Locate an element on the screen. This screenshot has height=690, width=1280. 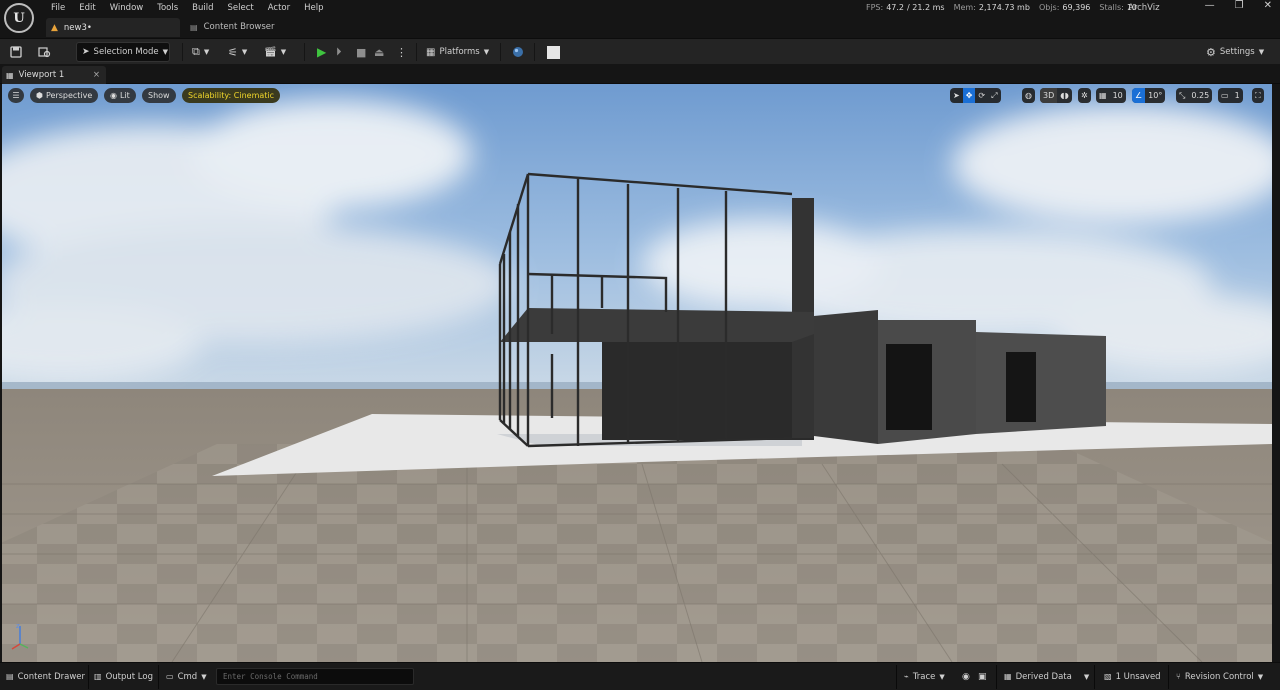
add-actor-icon: ⧉ is located at coordinates (196, 51).